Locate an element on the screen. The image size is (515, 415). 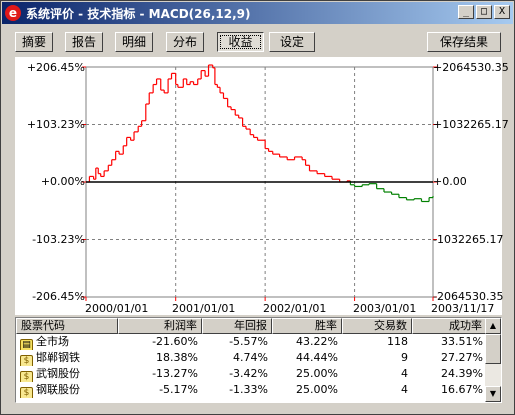
table-cell: 33.51% is located at coordinates (449, 342).